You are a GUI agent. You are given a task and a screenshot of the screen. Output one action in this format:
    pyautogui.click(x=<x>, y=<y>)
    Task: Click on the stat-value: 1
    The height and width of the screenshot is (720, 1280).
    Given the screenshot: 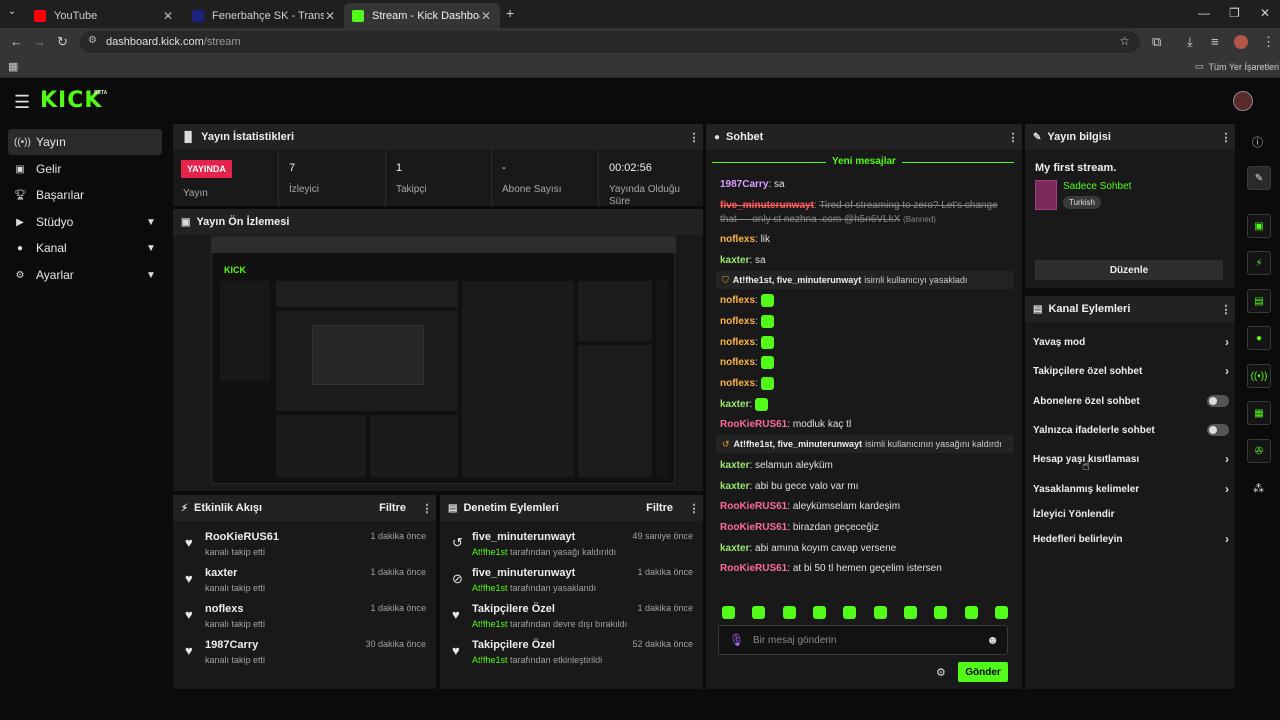 What is the action you would take?
    pyautogui.click(x=399, y=168)
    